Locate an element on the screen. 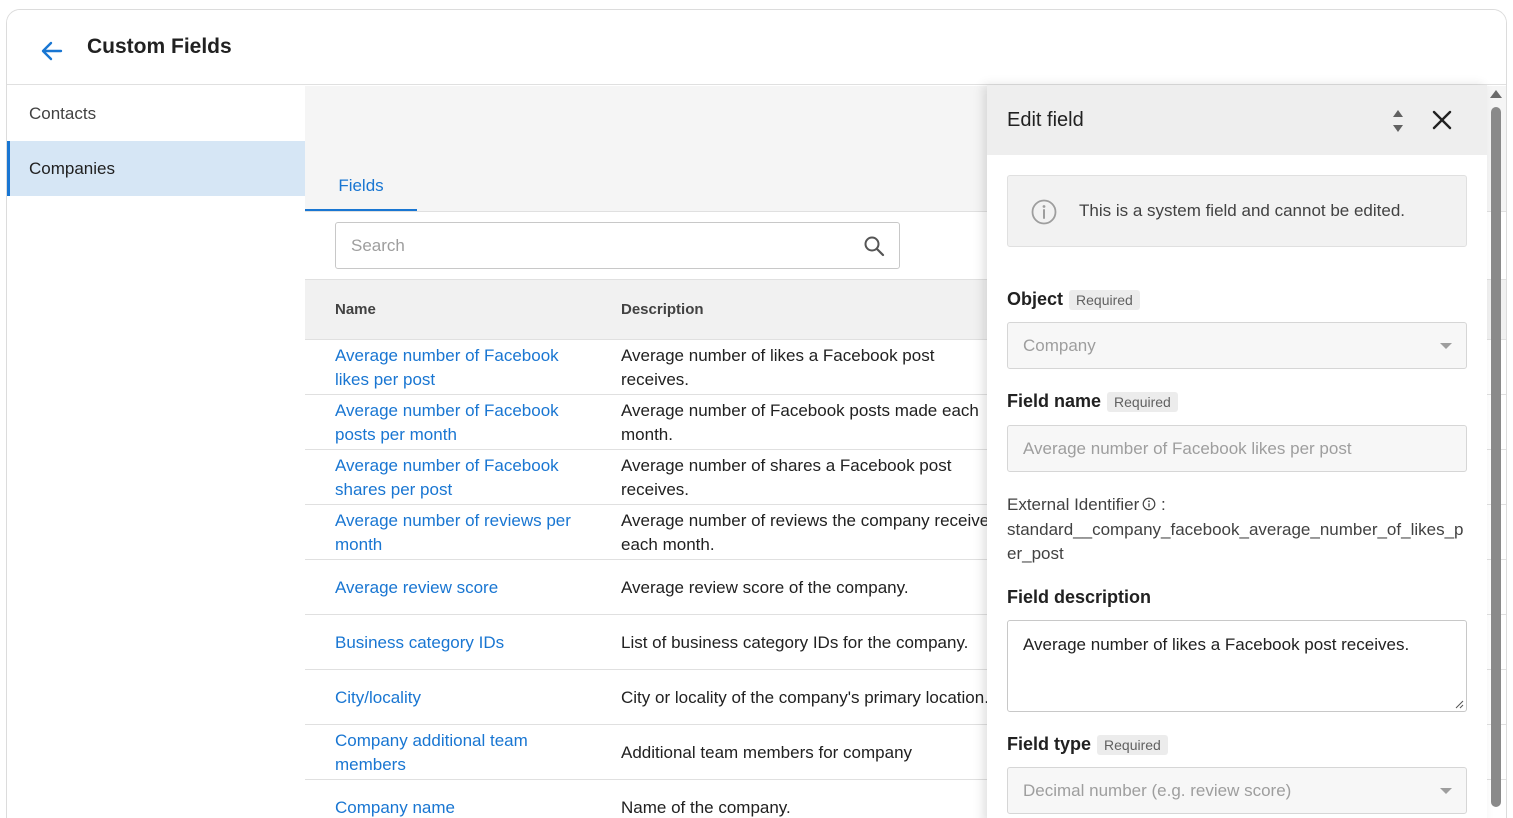 This screenshot has width=1513, height=818. back-button is located at coordinates (52, 51).